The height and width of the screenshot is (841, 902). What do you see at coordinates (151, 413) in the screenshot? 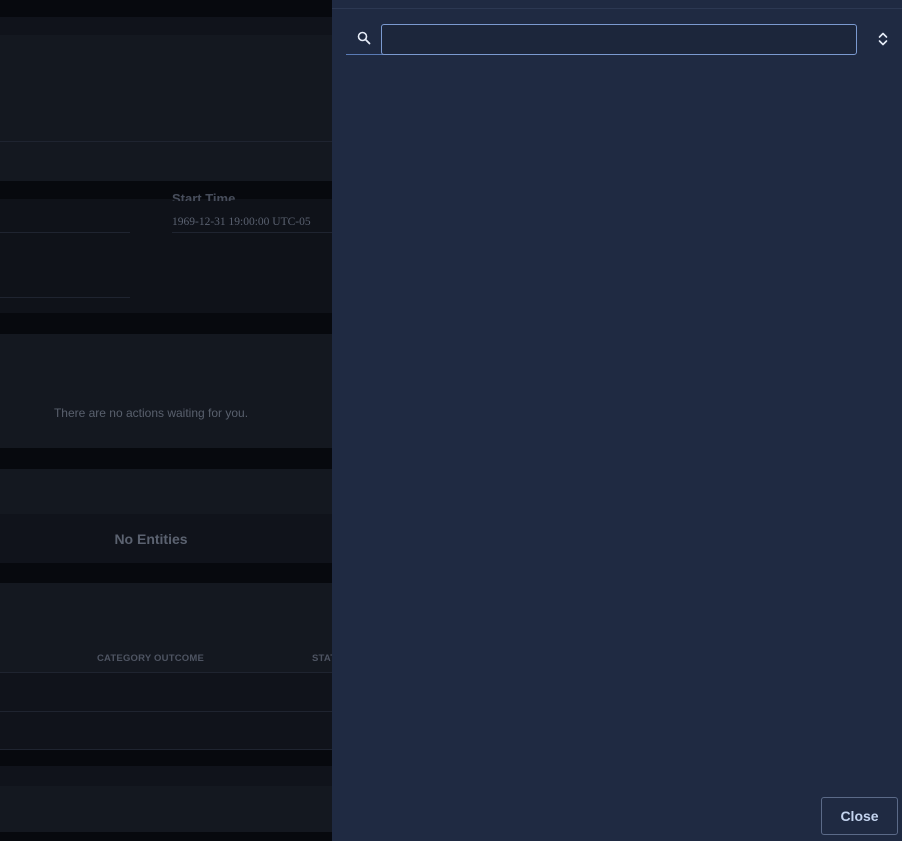
I see `actions-empty-message: There are no actions waiting for you.` at bounding box center [151, 413].